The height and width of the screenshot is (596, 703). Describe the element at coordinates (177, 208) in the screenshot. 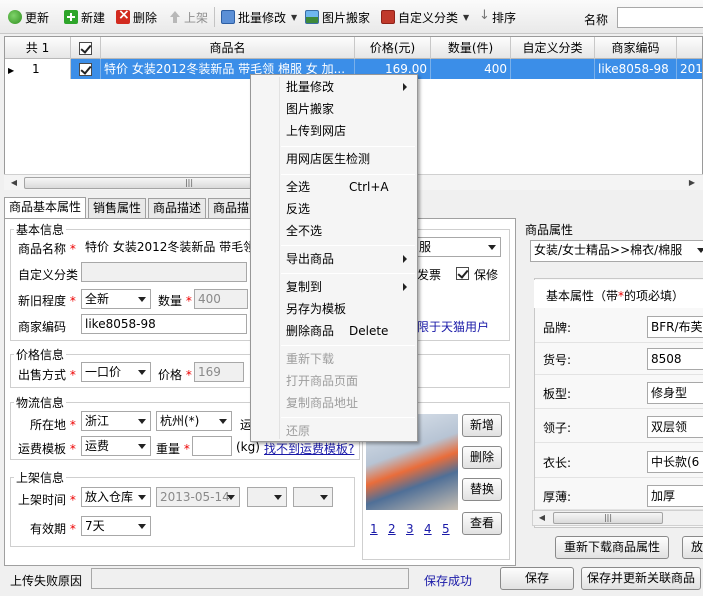

I see `tab-description: 商品描述` at that location.